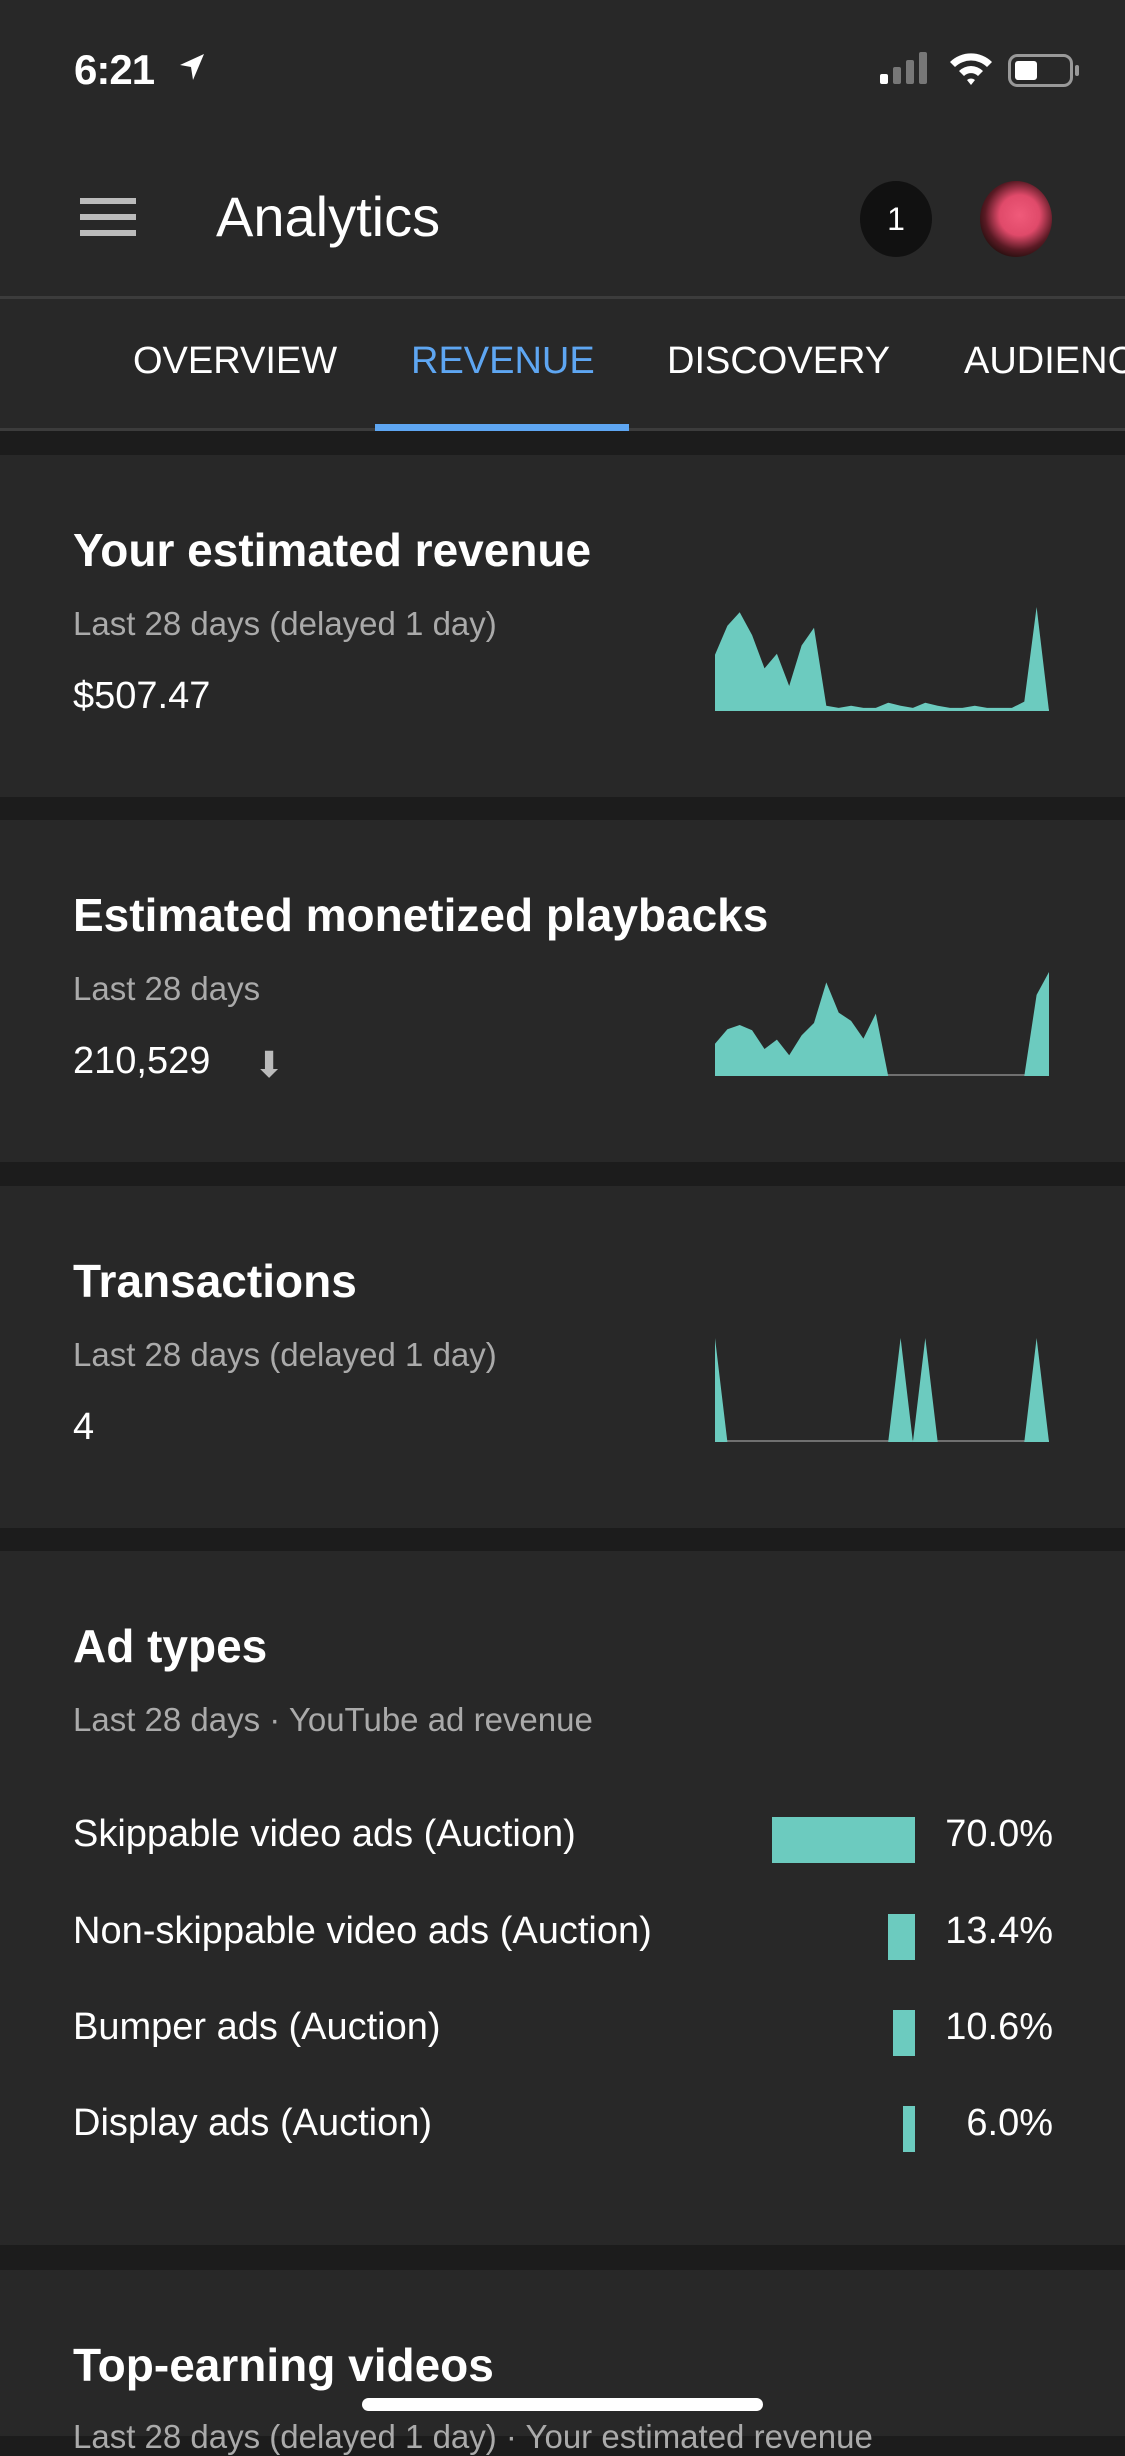  I want to click on card-subtitle: Last 28 days · YouTube ad revenue, so click(333, 1719).